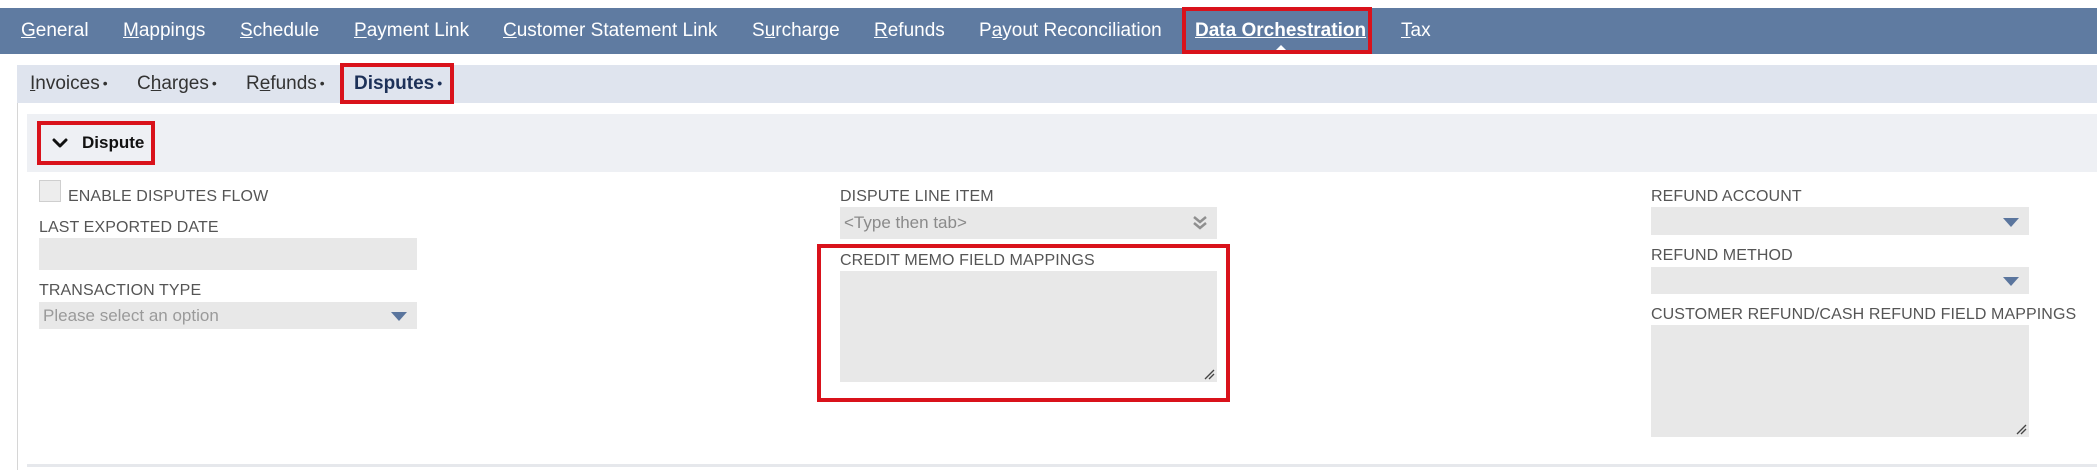  I want to click on tab-payout-reconciliation: Payout Reconciliation, so click(1070, 31).